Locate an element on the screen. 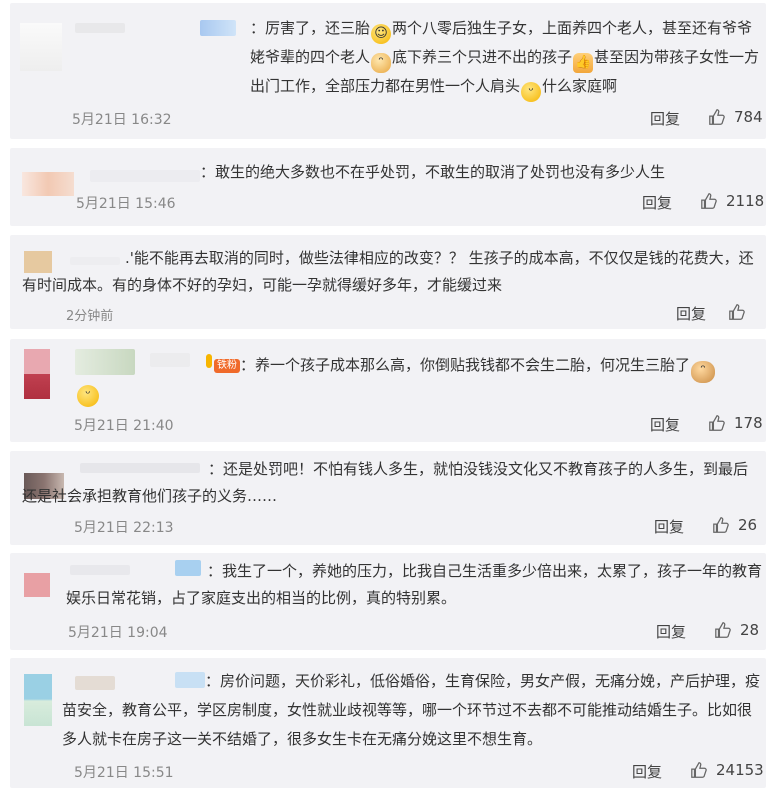 The width and height of the screenshot is (776, 797). vip-icon is located at coordinates (209, 361).